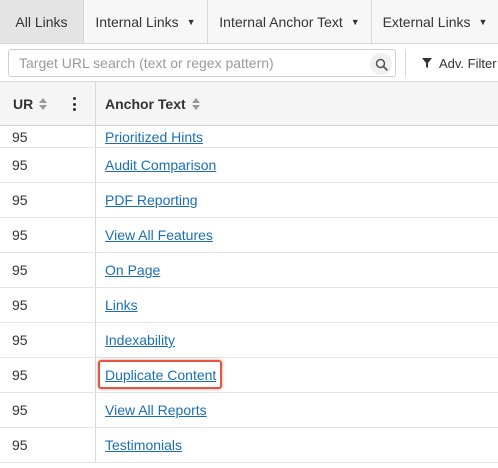 This screenshot has width=498, height=468. Describe the element at coordinates (297, 200) in the screenshot. I see `anchor-cell: PDF Reporting` at that location.